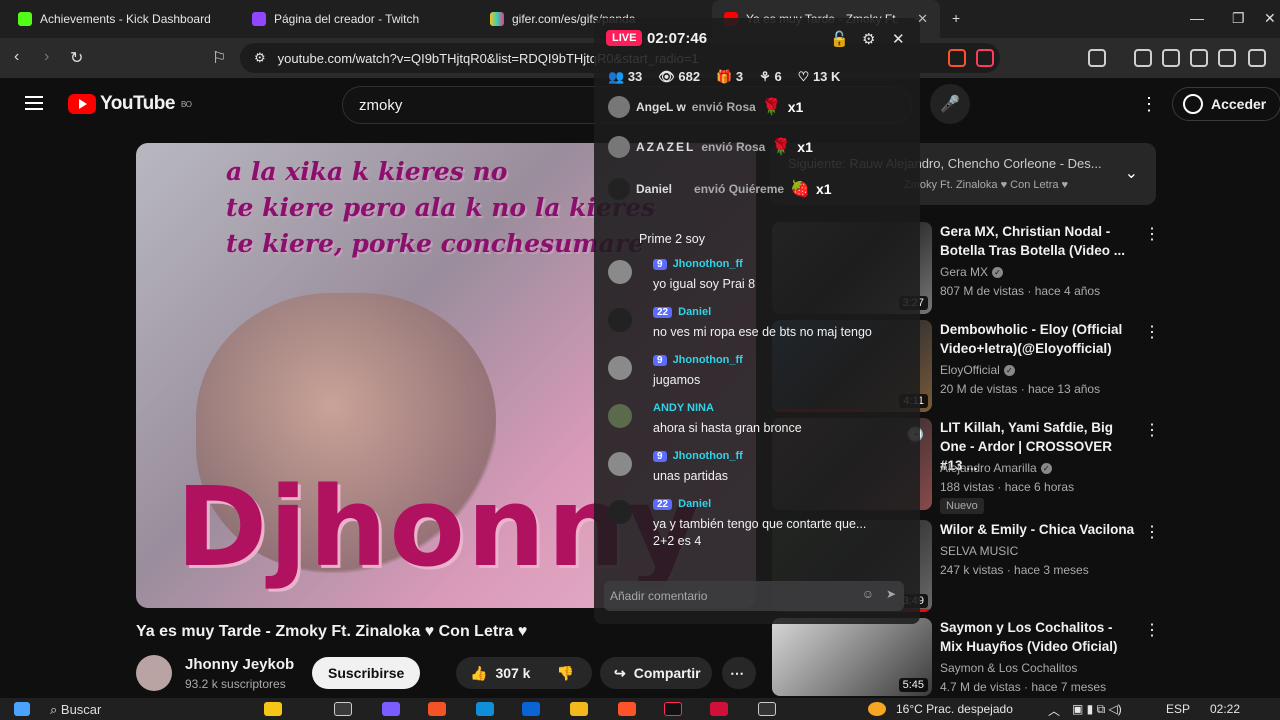 The image size is (1280, 720). Describe the element at coordinates (1226, 104) in the screenshot. I see `signin-button: Acceder` at that location.